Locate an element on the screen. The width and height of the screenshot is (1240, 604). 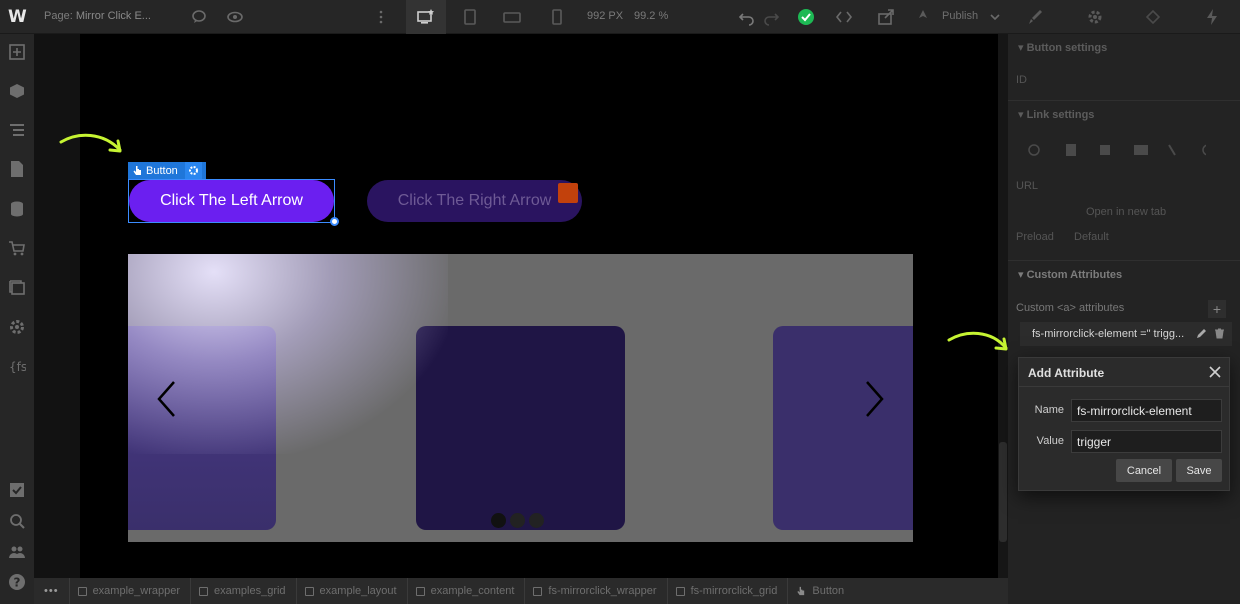
breadcrumb-item-current: Button is located at coordinates (821, 591).